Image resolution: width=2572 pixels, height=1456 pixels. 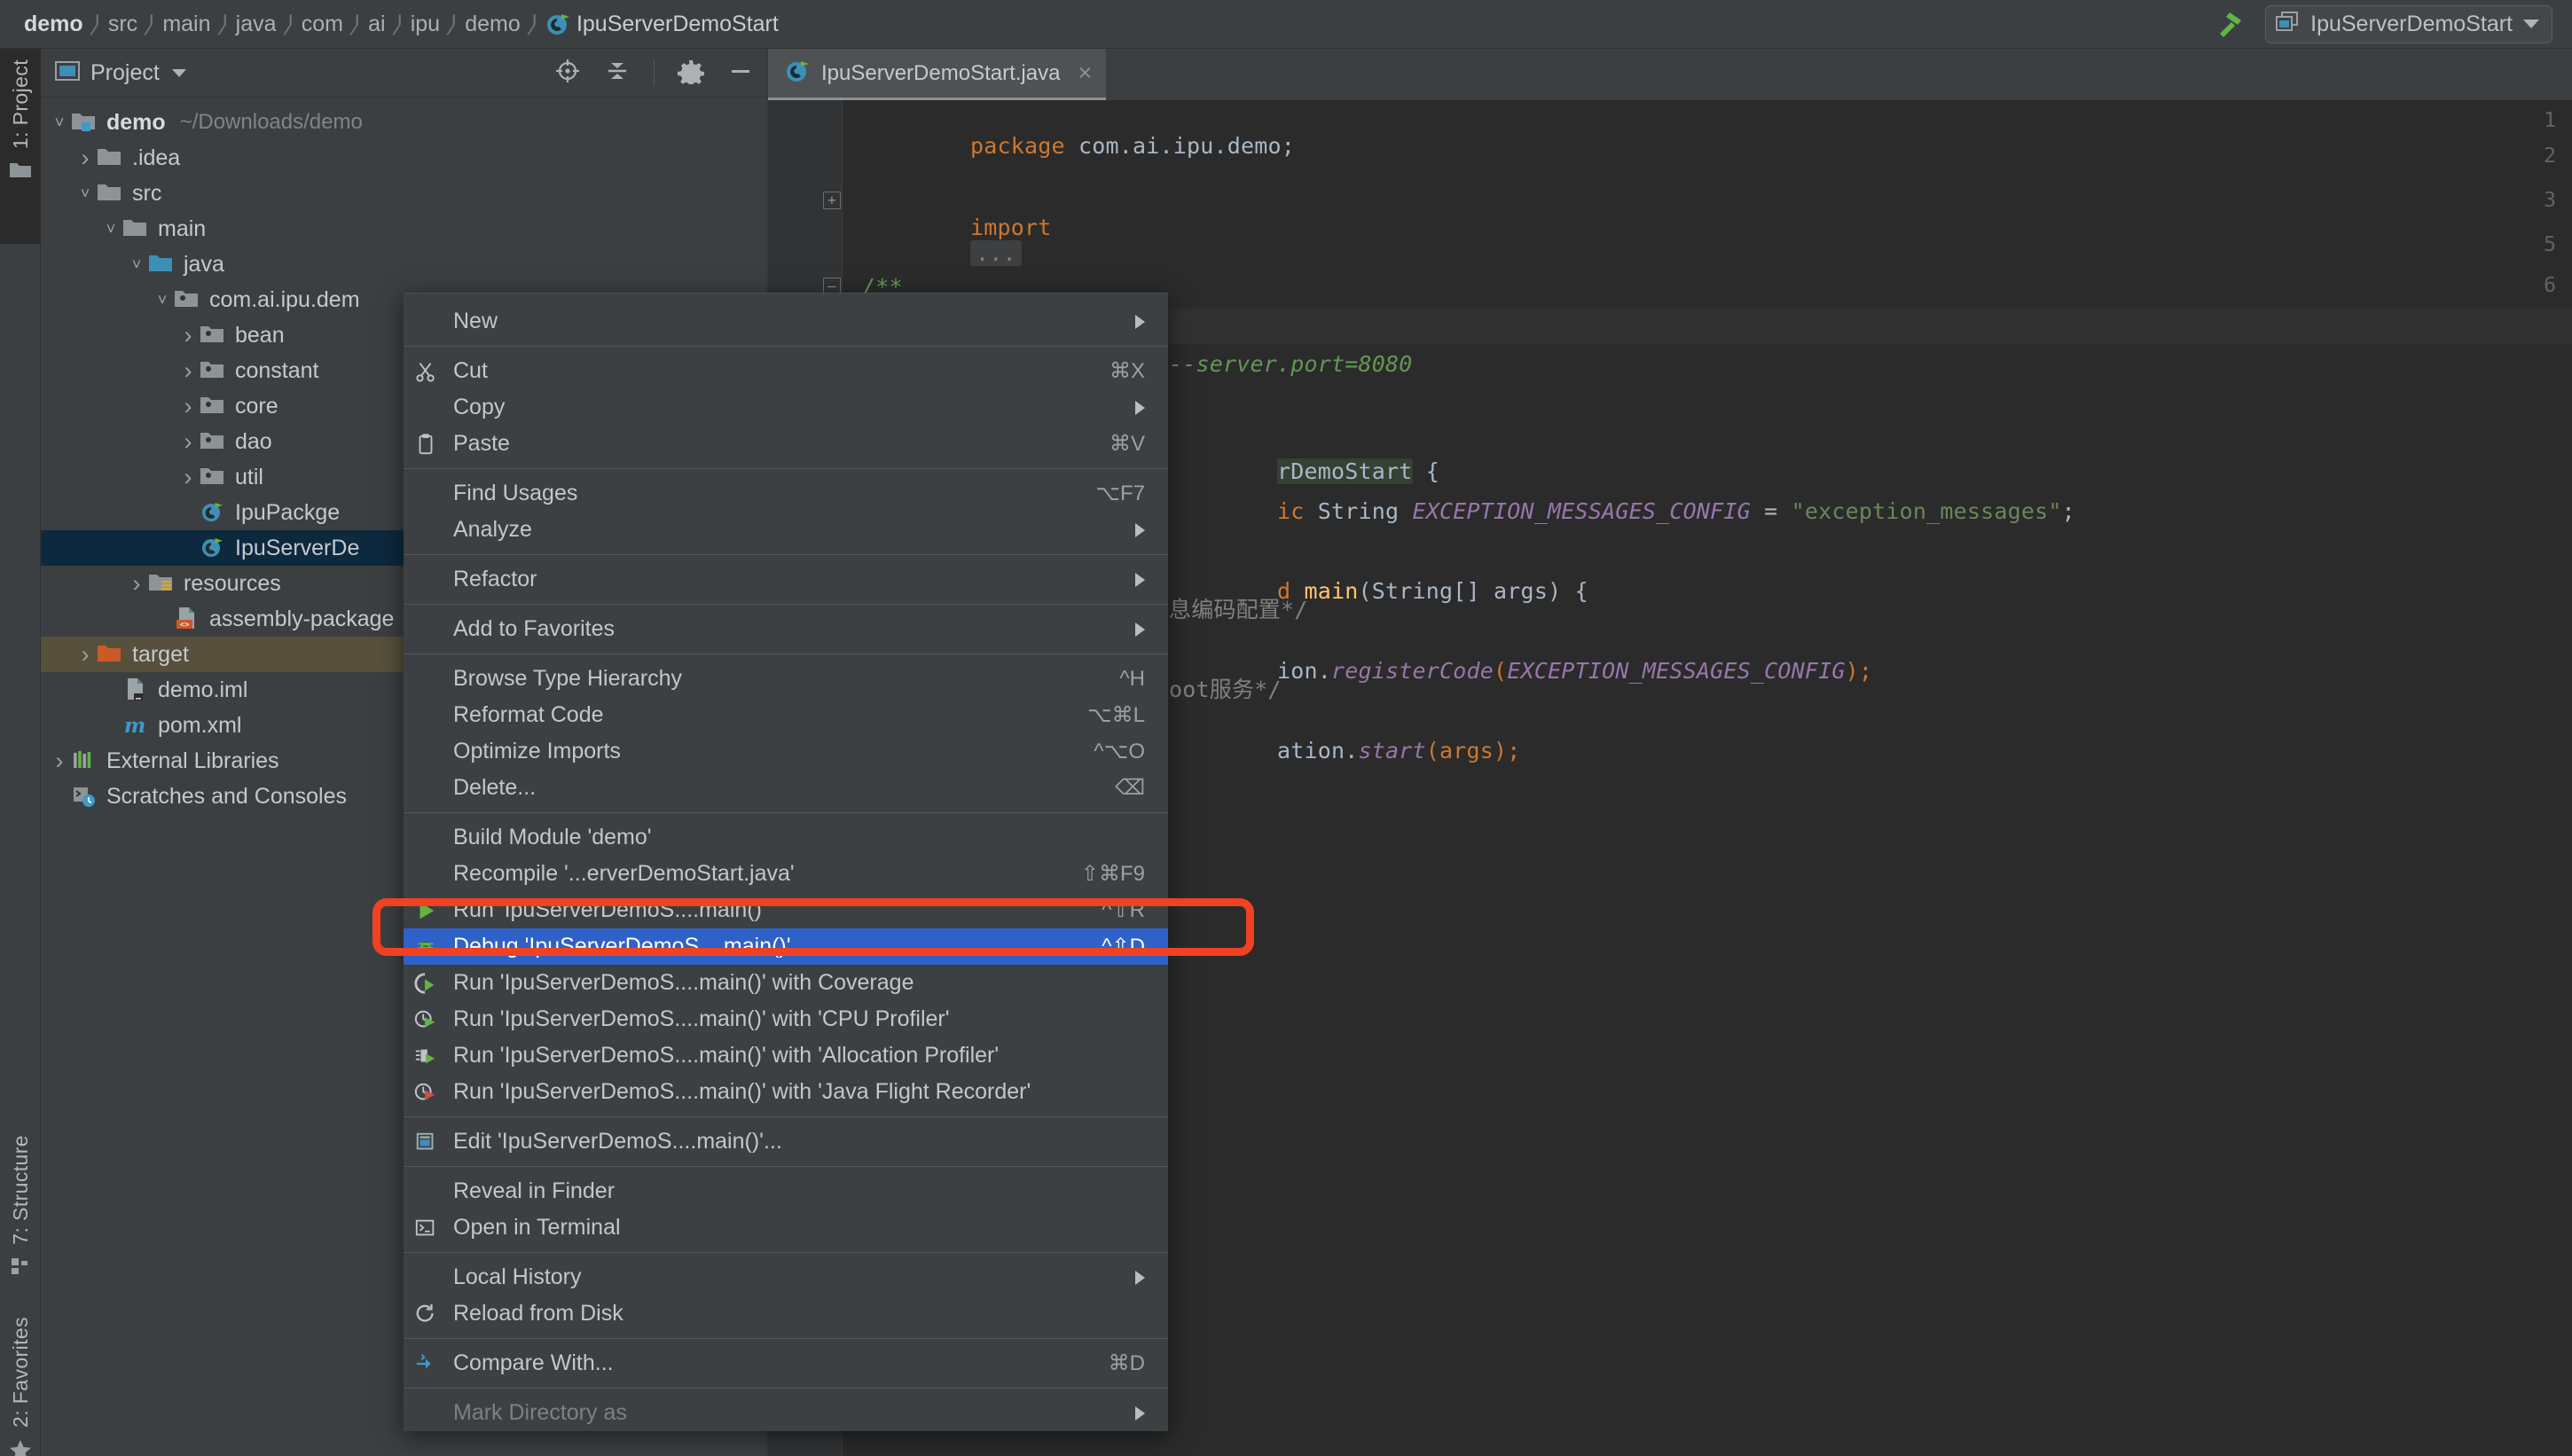 What do you see at coordinates (786, 579) in the screenshot?
I see `menu-item-refactor: Refactor` at bounding box center [786, 579].